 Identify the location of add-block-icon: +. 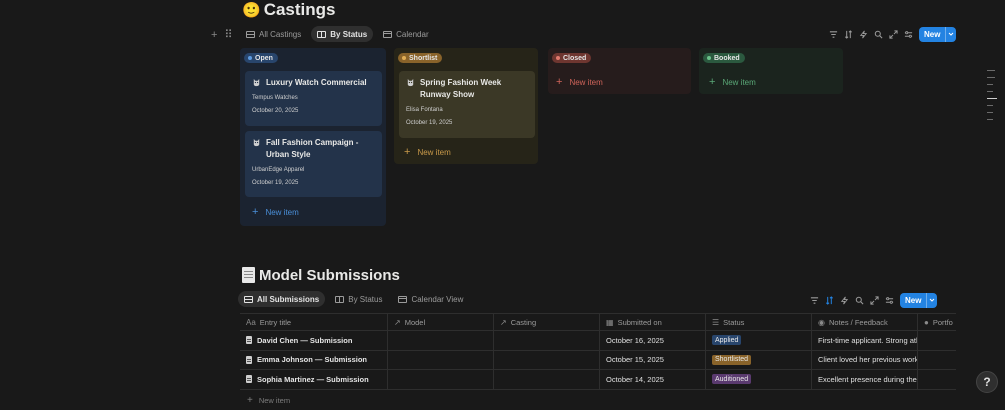
(214, 35).